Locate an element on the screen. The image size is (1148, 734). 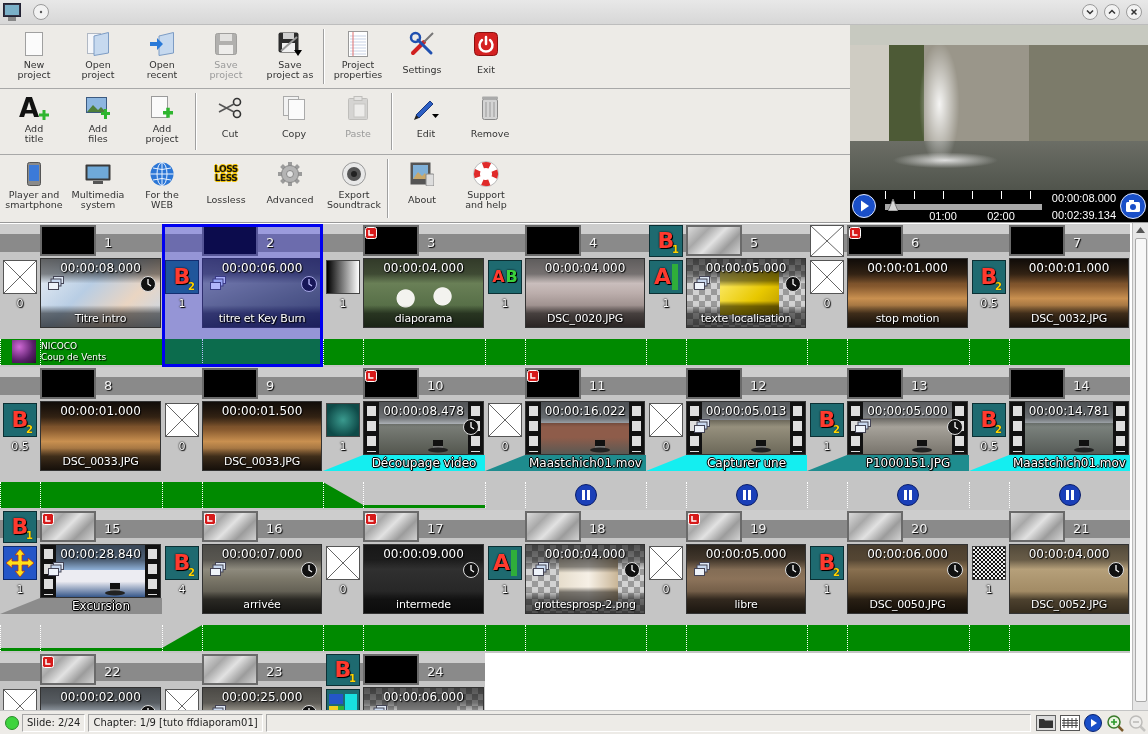
toolbar-button: Export Soundtrack is located at coordinates (354, 188).